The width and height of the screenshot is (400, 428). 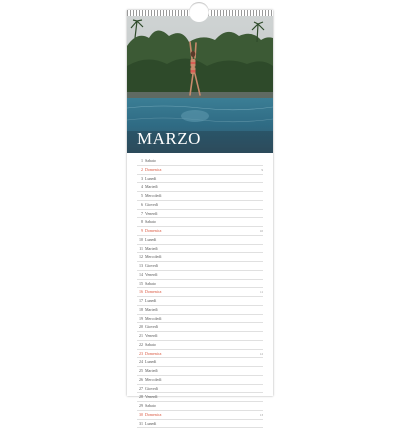 What do you see at coordinates (200, 301) in the screenshot?
I see `day-row: 17Lunedì` at bounding box center [200, 301].